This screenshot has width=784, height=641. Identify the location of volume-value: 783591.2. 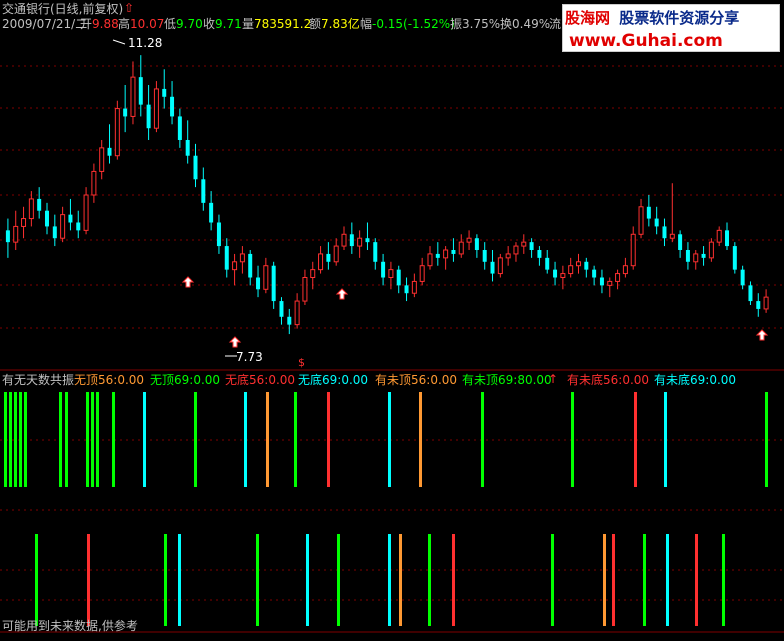
(283, 24).